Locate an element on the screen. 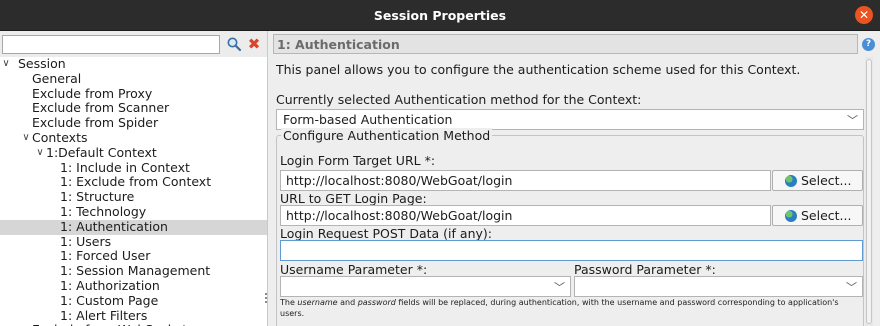 The width and height of the screenshot is (880, 326). tree-item: 1: Exclude from Context is located at coordinates (133, 182).